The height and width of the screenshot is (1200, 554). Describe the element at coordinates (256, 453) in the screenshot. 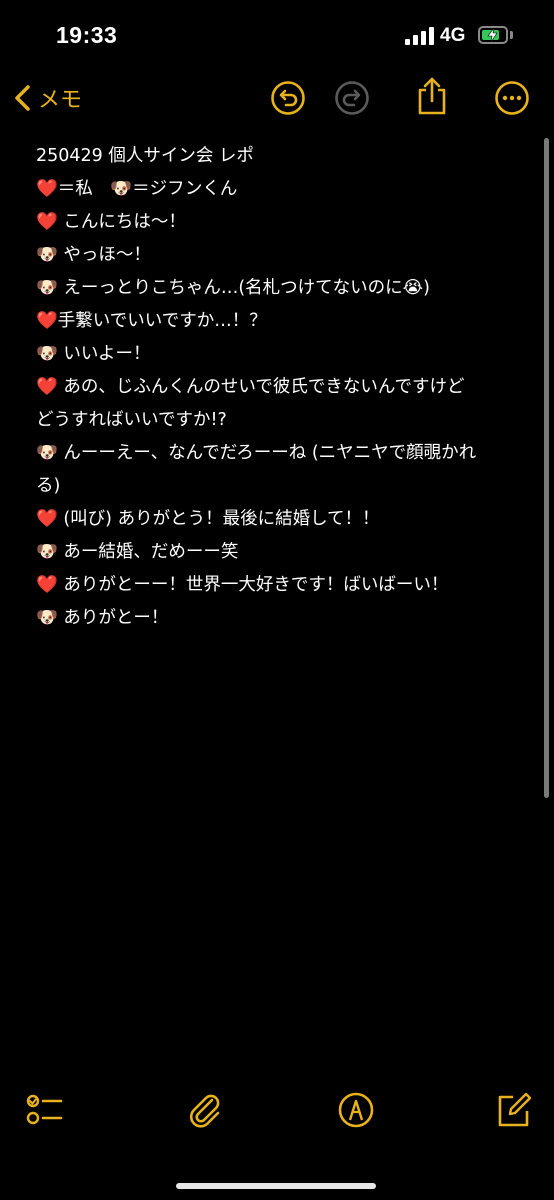

I see `note-line: 🐶 んーーえー、なんでだろーーね (ニヤニヤで顔覗かれ` at that location.